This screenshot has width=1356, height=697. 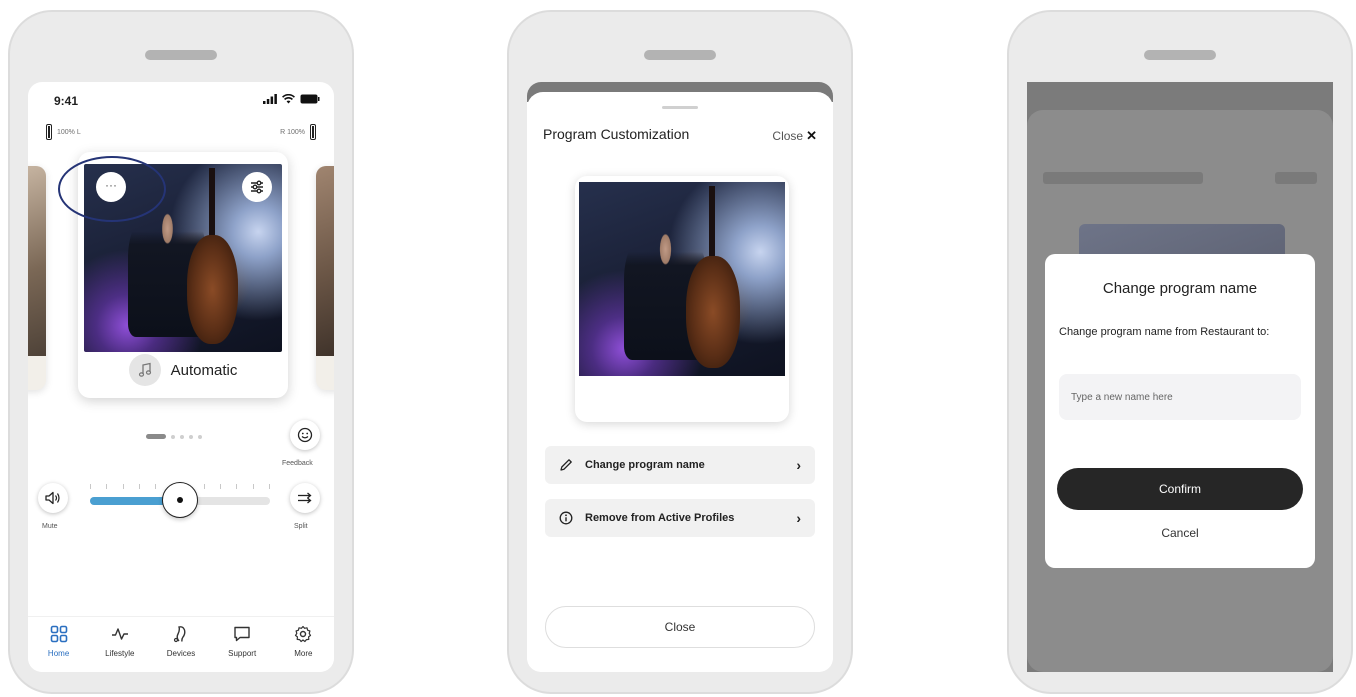 What do you see at coordinates (119, 634) in the screenshot?
I see `pulse-icon` at bounding box center [119, 634].